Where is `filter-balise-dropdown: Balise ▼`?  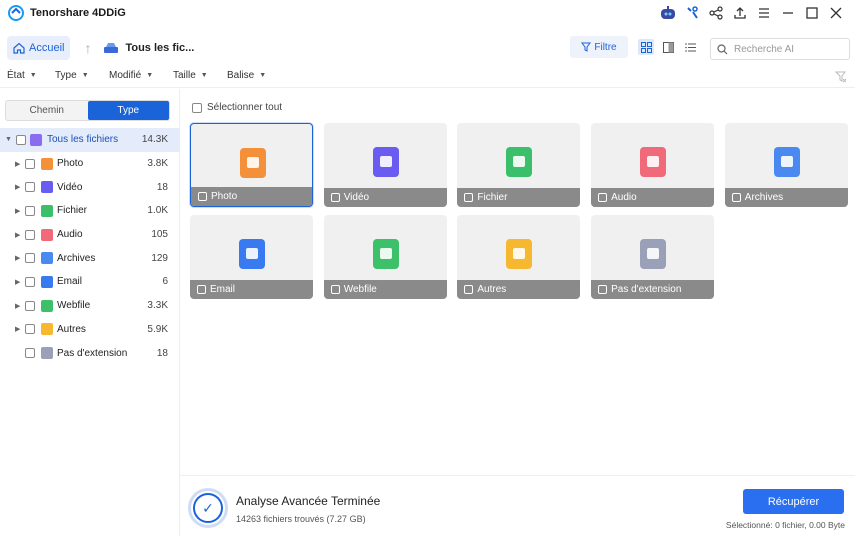
filter-balise-dropdown: Balise ▼ is located at coordinates (246, 75).